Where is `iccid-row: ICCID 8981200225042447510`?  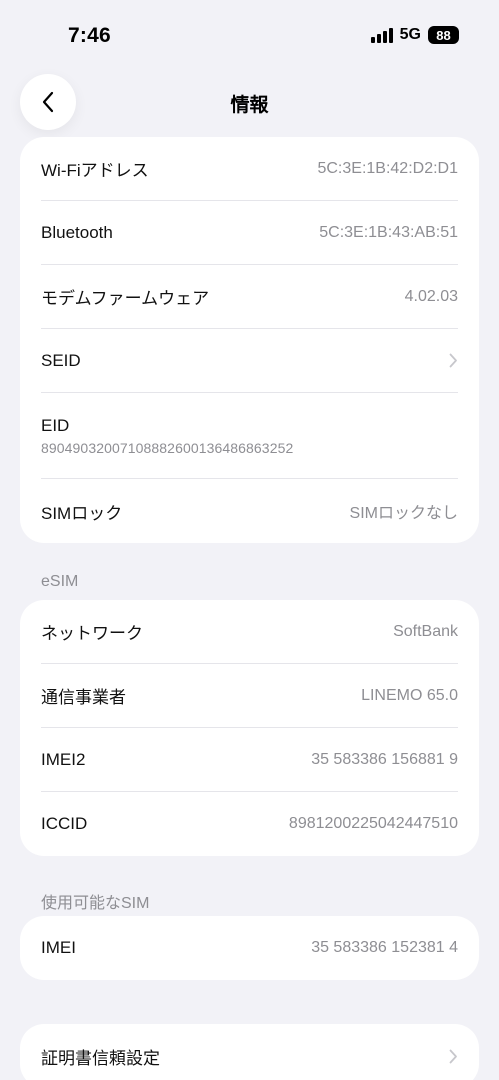
iccid-row: ICCID 8981200225042447510 is located at coordinates (249, 824).